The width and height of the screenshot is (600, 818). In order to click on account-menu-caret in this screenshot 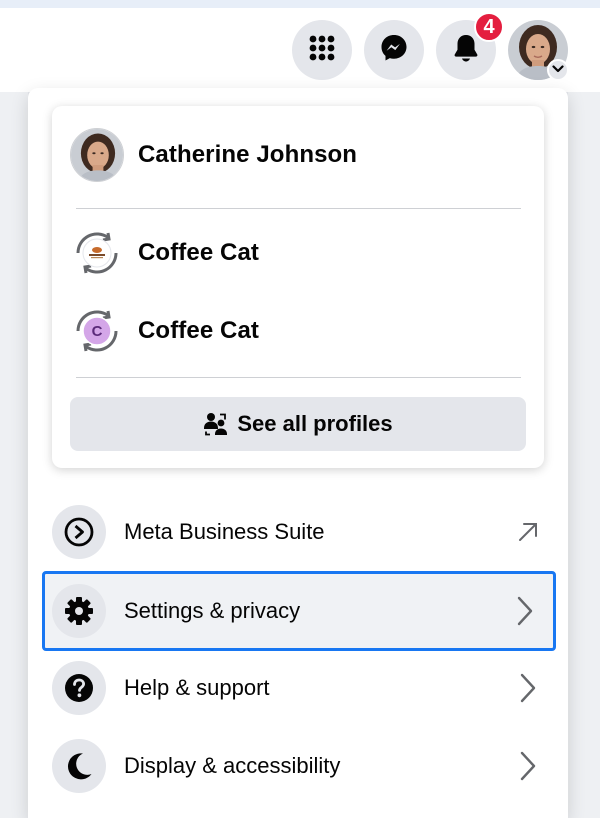, I will do `click(558, 70)`.